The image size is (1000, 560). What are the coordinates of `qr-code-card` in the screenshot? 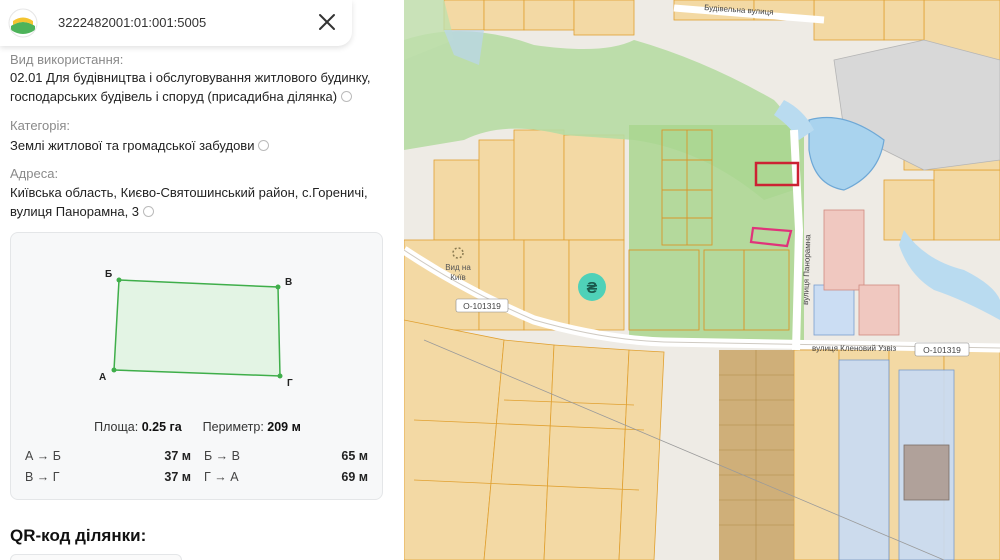 It's located at (96, 557).